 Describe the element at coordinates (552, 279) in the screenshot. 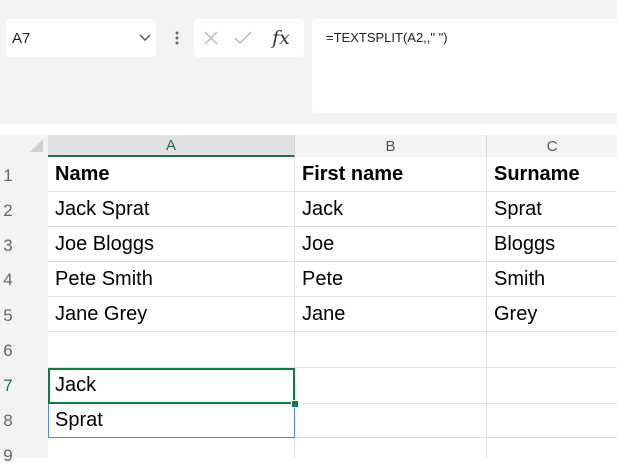

I see `cell-c4: Smith` at that location.